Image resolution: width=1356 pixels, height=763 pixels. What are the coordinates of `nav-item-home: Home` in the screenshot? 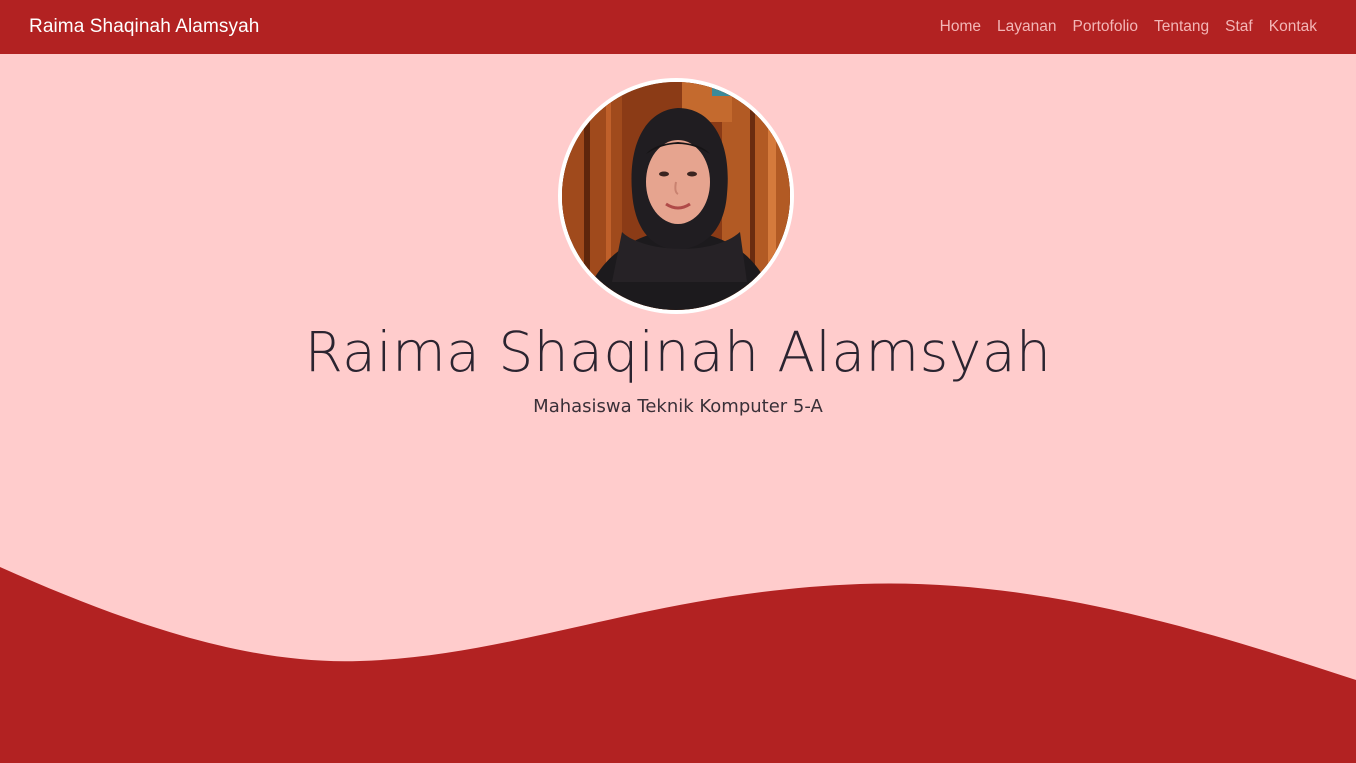 It's located at (960, 27).